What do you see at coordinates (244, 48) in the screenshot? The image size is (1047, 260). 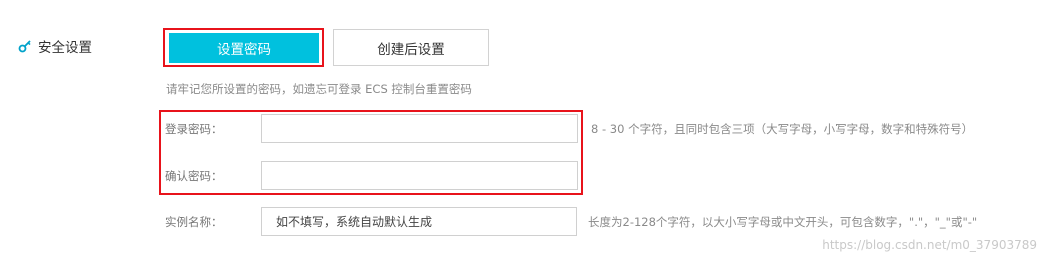 I see `set-password-tab: 设置密码` at bounding box center [244, 48].